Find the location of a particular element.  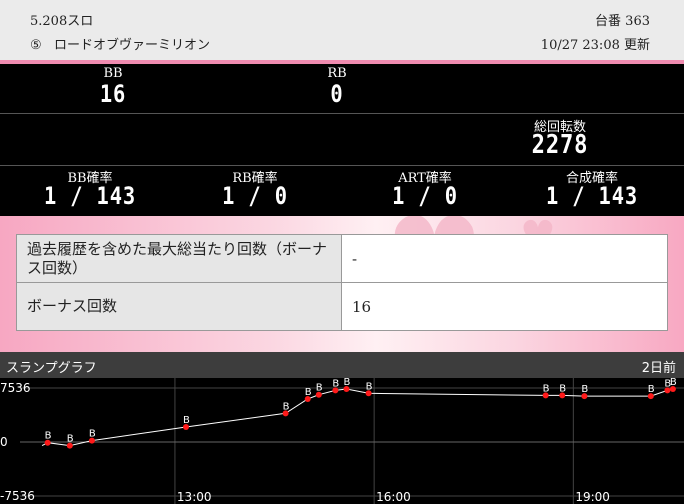

rate-label: 5.208スロ is located at coordinates (62, 21).